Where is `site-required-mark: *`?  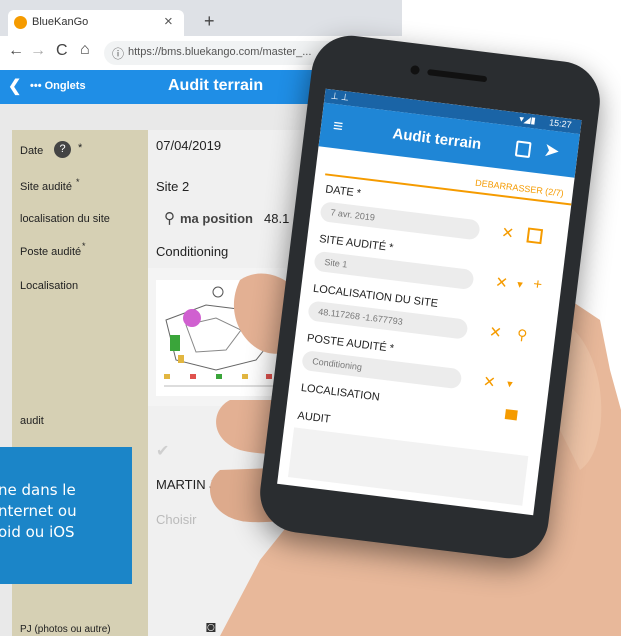 site-required-mark: * is located at coordinates (78, 182).